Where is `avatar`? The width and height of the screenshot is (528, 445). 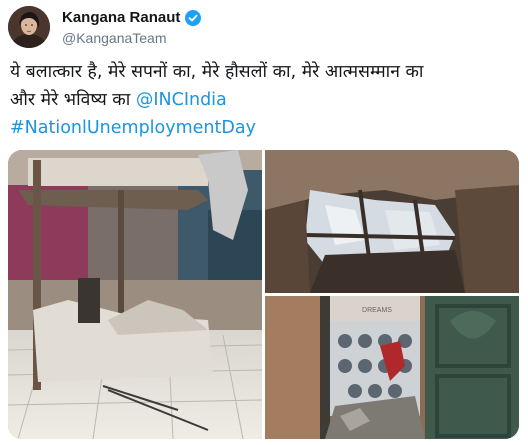
avatar is located at coordinates (29, 27).